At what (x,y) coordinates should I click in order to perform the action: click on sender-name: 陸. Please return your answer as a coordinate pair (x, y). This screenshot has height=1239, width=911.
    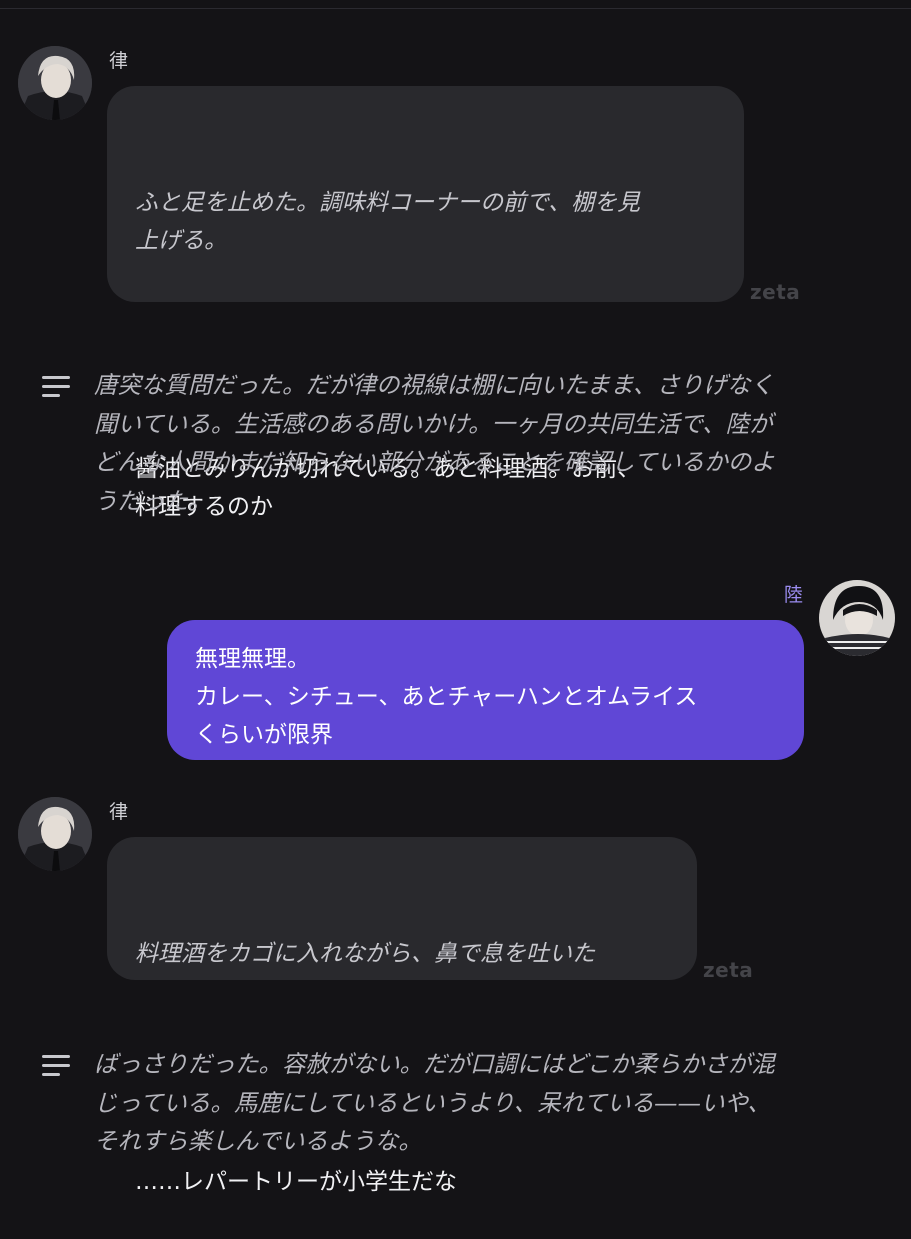
    Looking at the image, I should click on (794, 595).